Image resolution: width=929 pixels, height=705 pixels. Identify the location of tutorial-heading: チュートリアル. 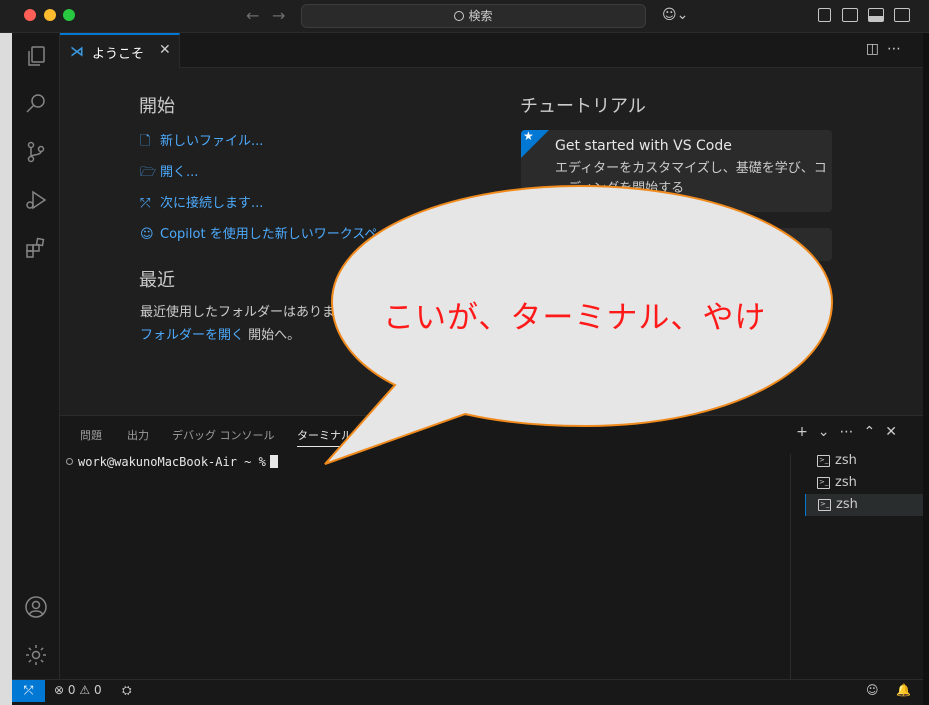
(583, 106).